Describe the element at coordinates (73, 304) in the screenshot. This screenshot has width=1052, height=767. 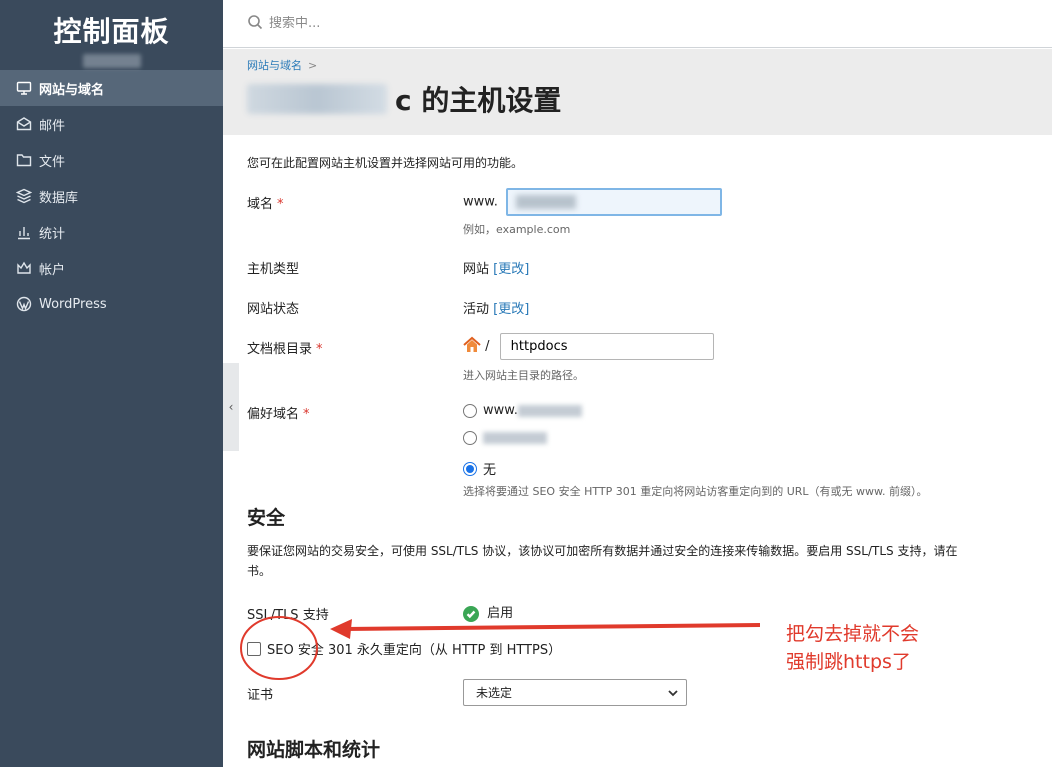
I see `sidebar-item-label: WordPress` at that location.